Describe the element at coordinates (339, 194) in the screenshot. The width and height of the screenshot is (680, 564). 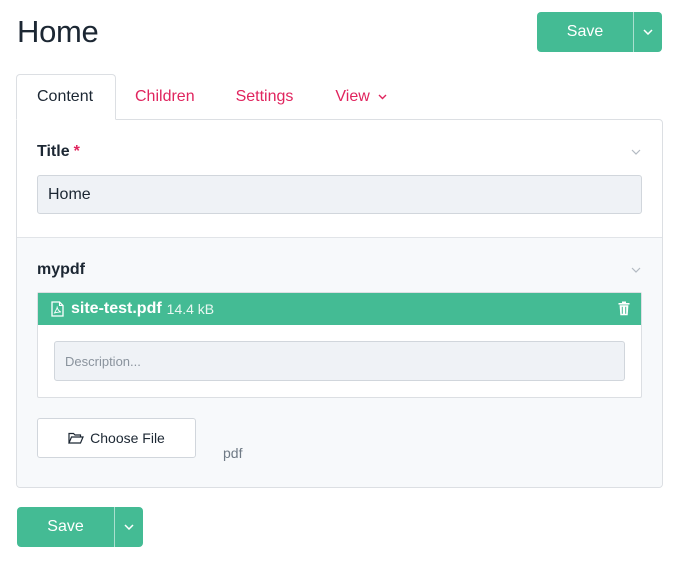
I see `title-input: Home` at that location.